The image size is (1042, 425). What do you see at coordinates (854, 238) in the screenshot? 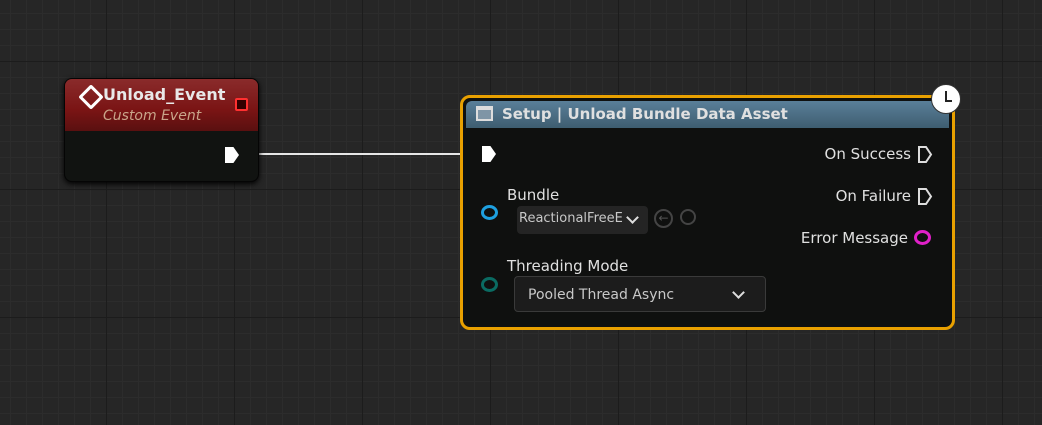
I see `error-message-label: Error Message` at bounding box center [854, 238].